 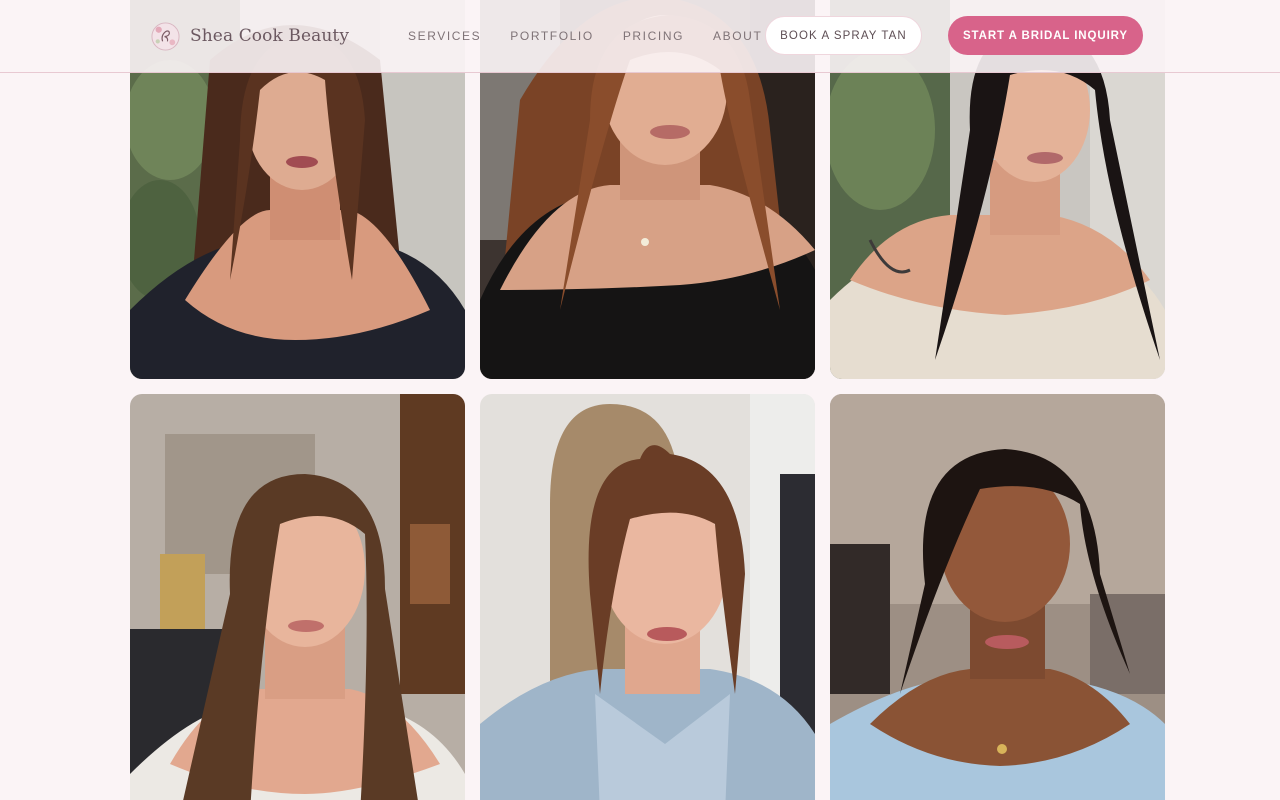 What do you see at coordinates (444, 36) in the screenshot?
I see `nav-link-services: SERVICES` at bounding box center [444, 36].